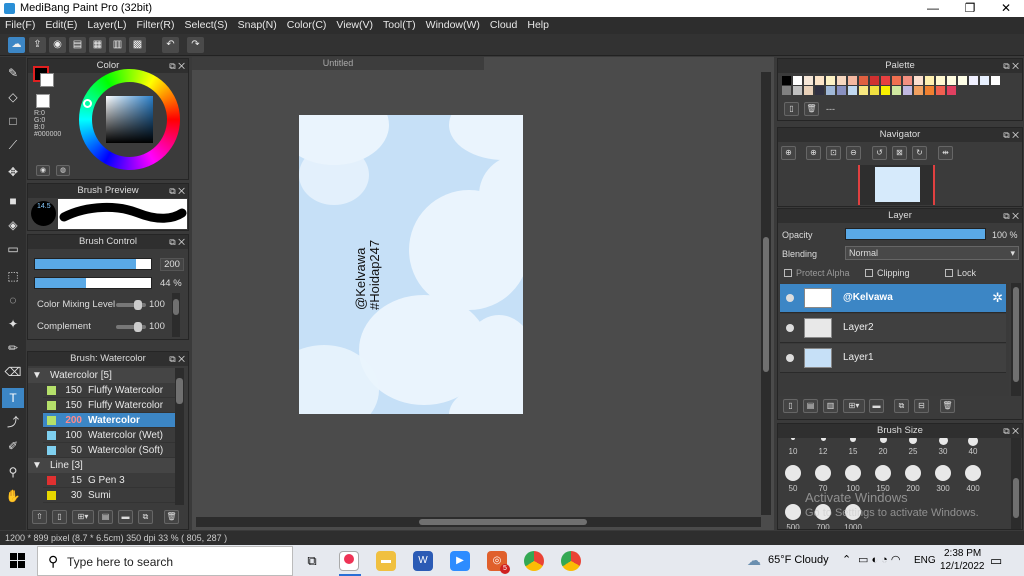 This screenshot has height=576, width=1024. What do you see at coordinates (790, 406) in the screenshot?
I see `new-layer-icon: ▯` at bounding box center [790, 406].